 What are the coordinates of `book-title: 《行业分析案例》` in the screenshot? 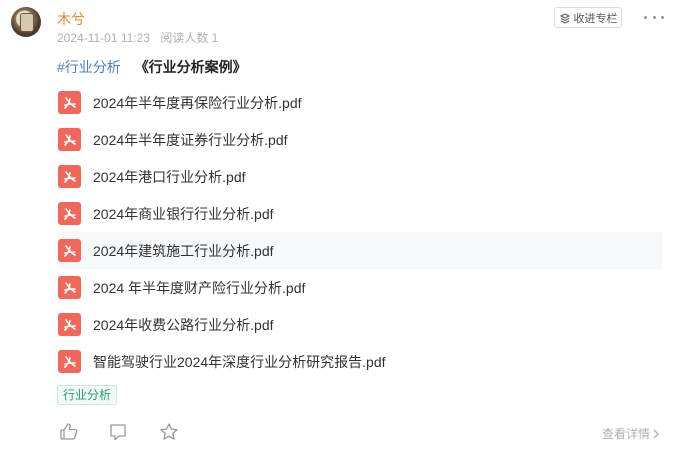 It's located at (190, 67).